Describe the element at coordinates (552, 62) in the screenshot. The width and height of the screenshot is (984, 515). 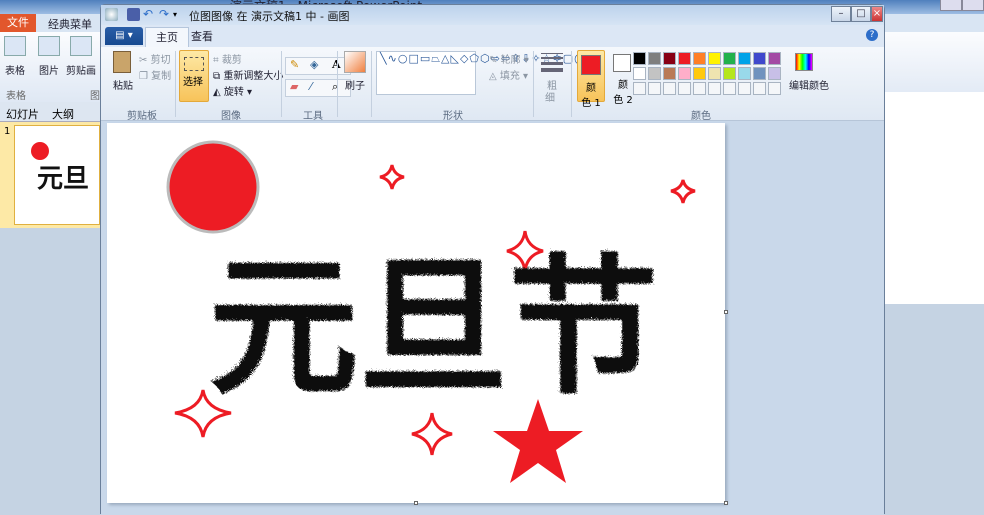
I see `size-icon` at that location.